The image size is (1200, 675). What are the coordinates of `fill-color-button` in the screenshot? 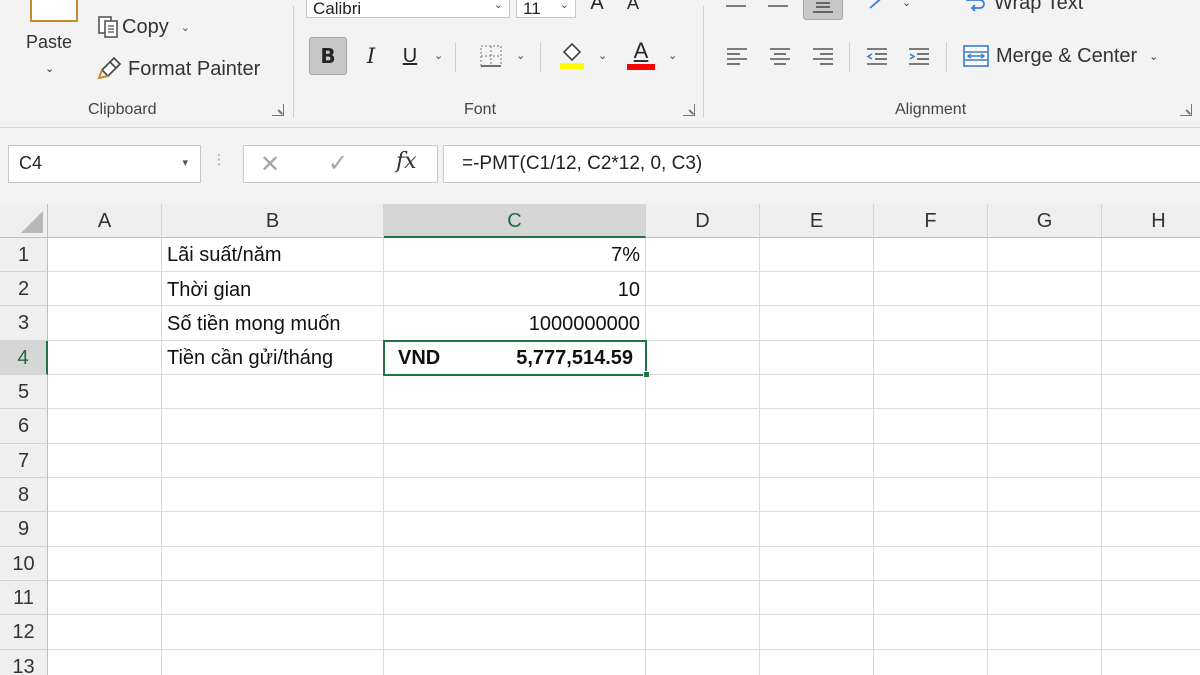 It's located at (572, 55).